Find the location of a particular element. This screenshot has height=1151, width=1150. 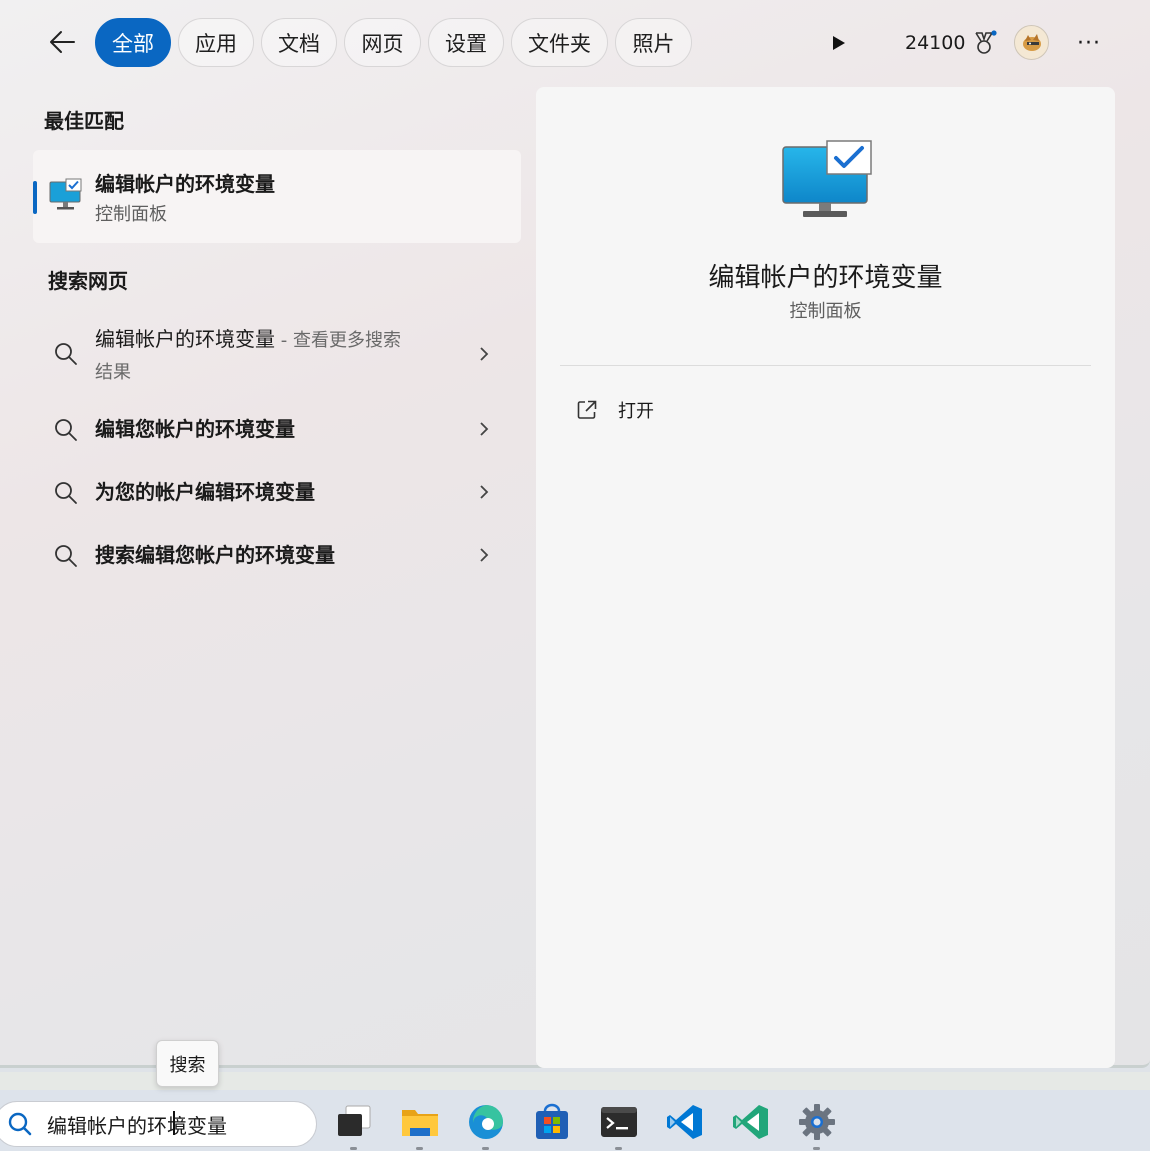

best-match-result: 编辑帐户的环境变量 控制面板 is located at coordinates (277, 196).